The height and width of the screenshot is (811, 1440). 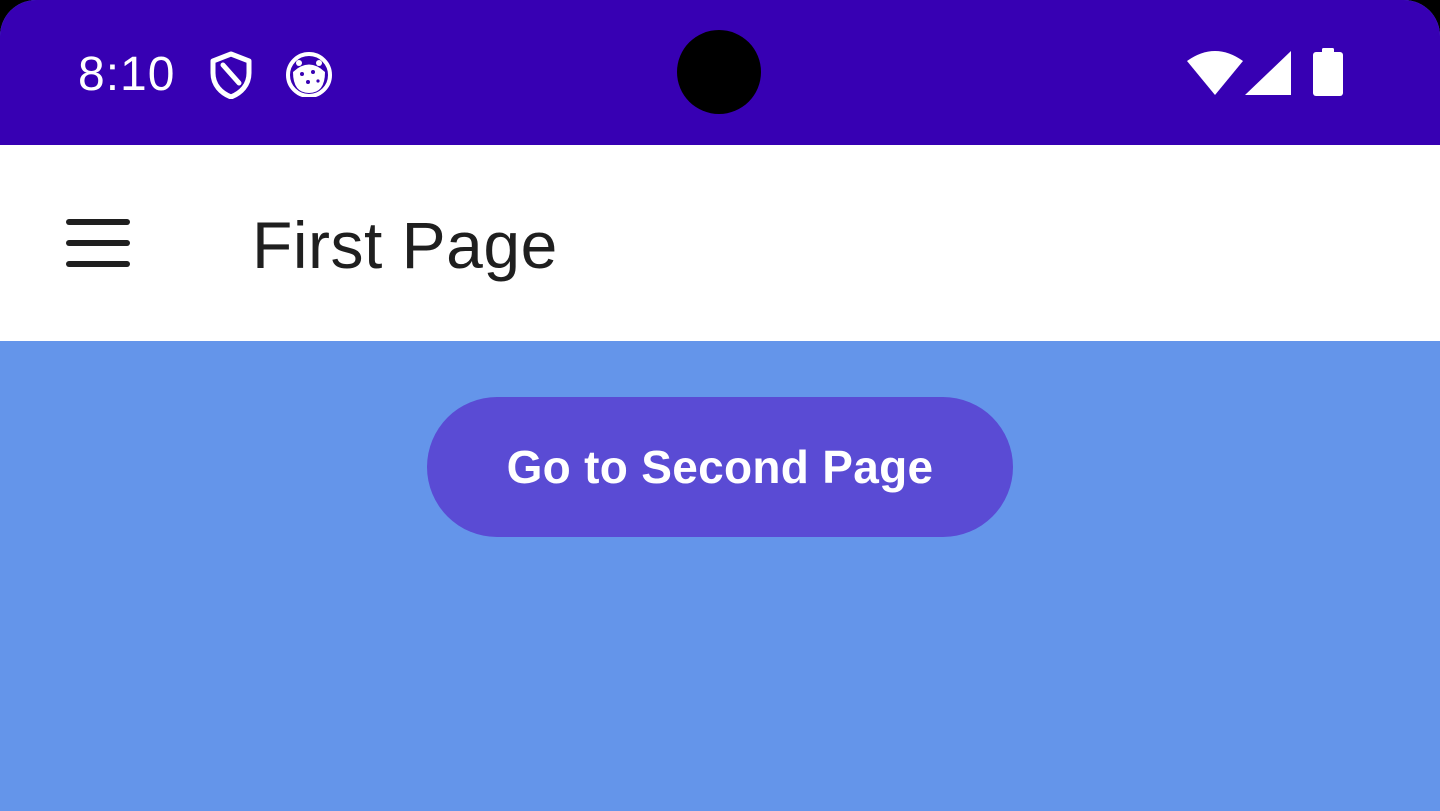 I want to click on menu-button, so click(x=98, y=243).